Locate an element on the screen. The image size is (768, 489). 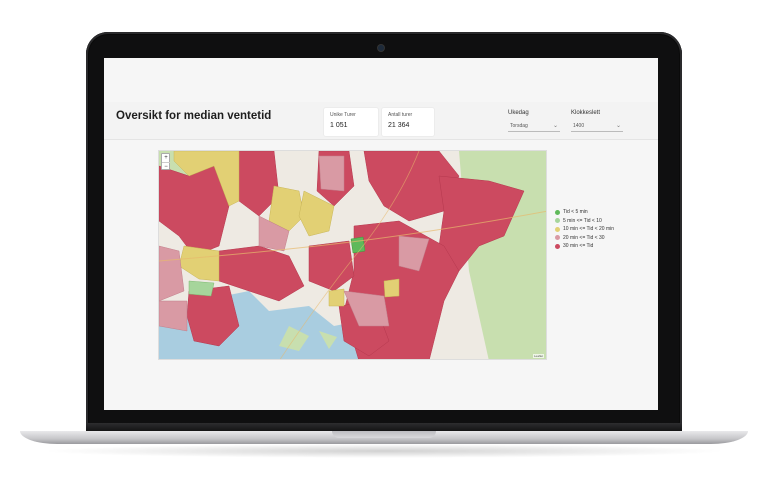
legend-label: 30 min <= Tid is located at coordinates (578, 246).